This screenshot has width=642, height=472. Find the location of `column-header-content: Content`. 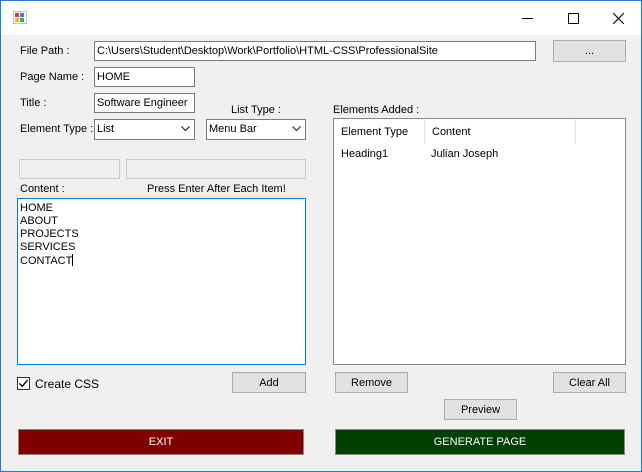

column-header-content: Content is located at coordinates (500, 131).